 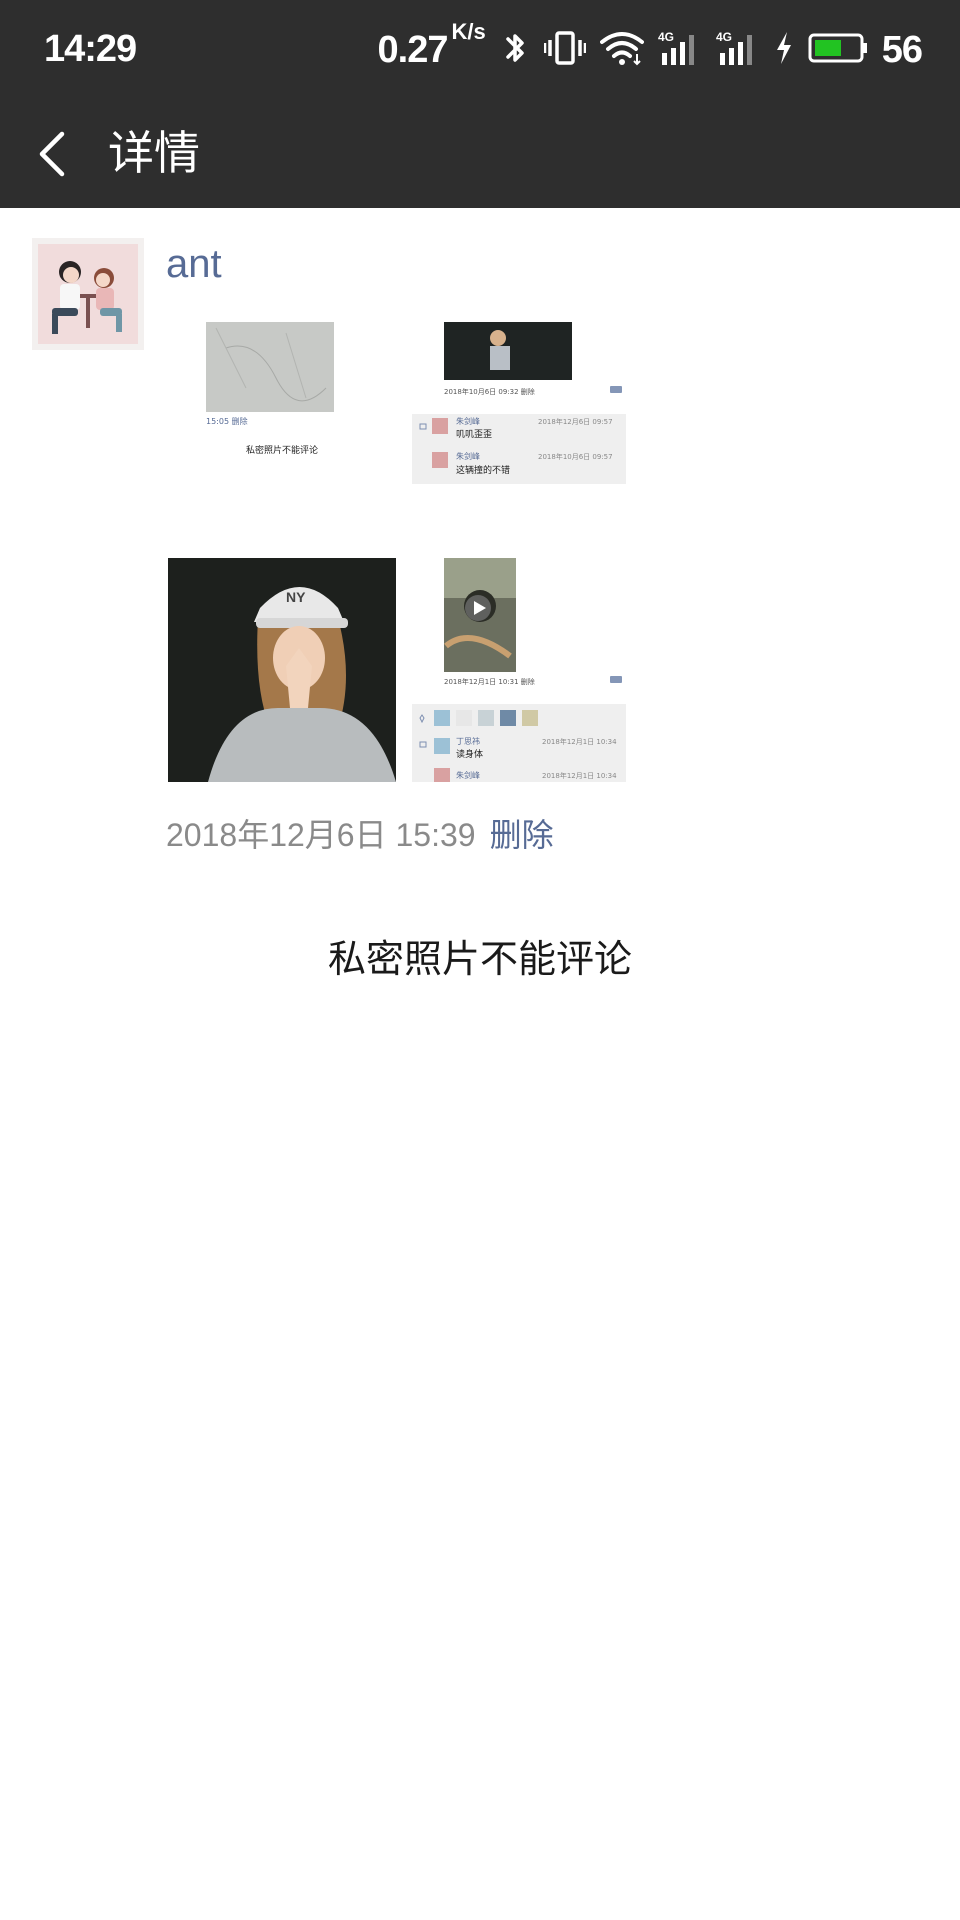 I want to click on svg-text: 2018年12月1日 10:31 删除, so click(x=489, y=681).